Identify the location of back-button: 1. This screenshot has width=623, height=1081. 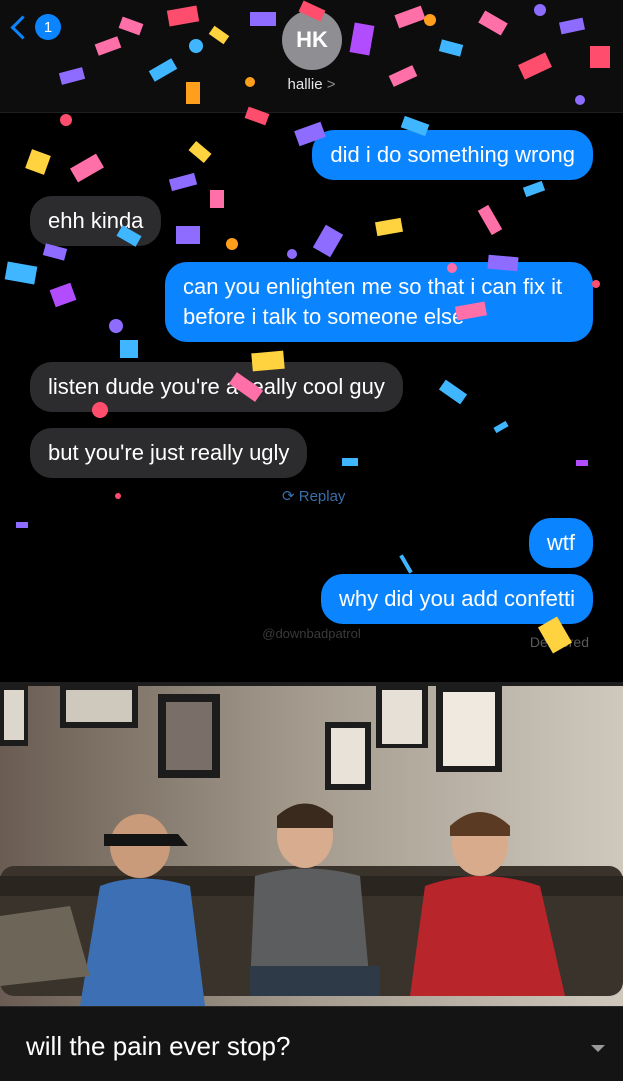
(35, 27).